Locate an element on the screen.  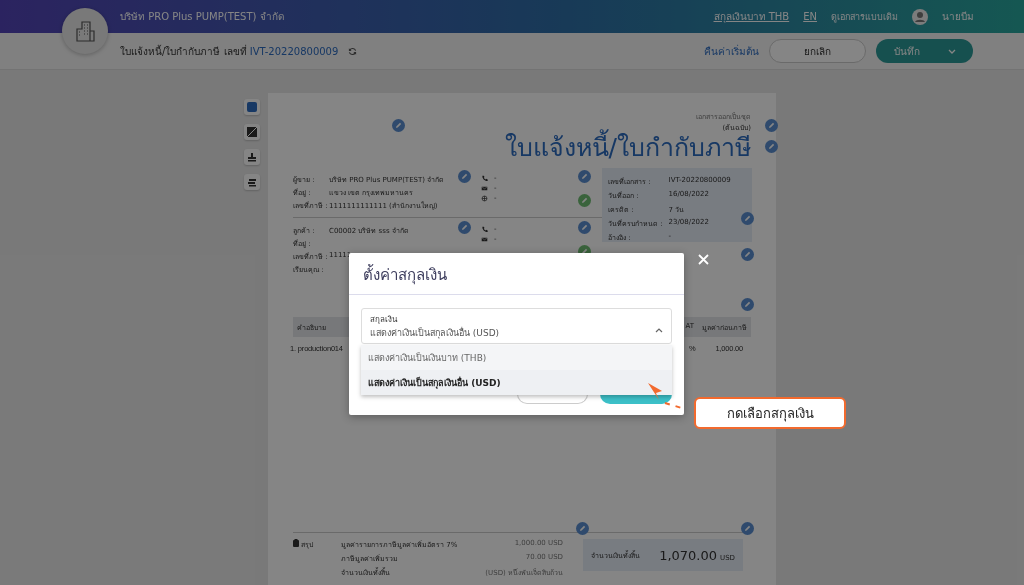
stack-tool is located at coordinates (252, 182).